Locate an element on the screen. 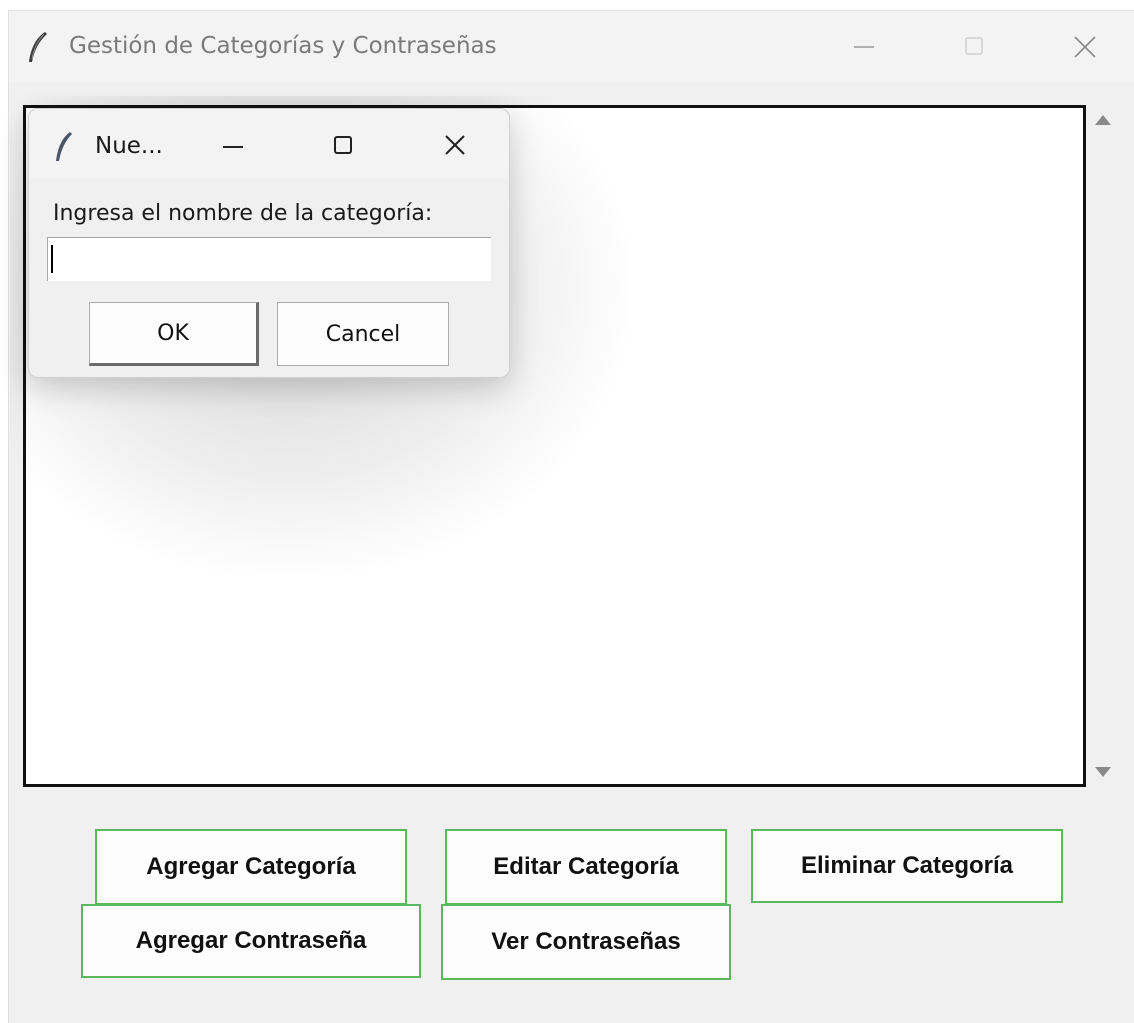 This screenshot has width=1134, height=1023. dialog-maximize-icon is located at coordinates (343, 146).